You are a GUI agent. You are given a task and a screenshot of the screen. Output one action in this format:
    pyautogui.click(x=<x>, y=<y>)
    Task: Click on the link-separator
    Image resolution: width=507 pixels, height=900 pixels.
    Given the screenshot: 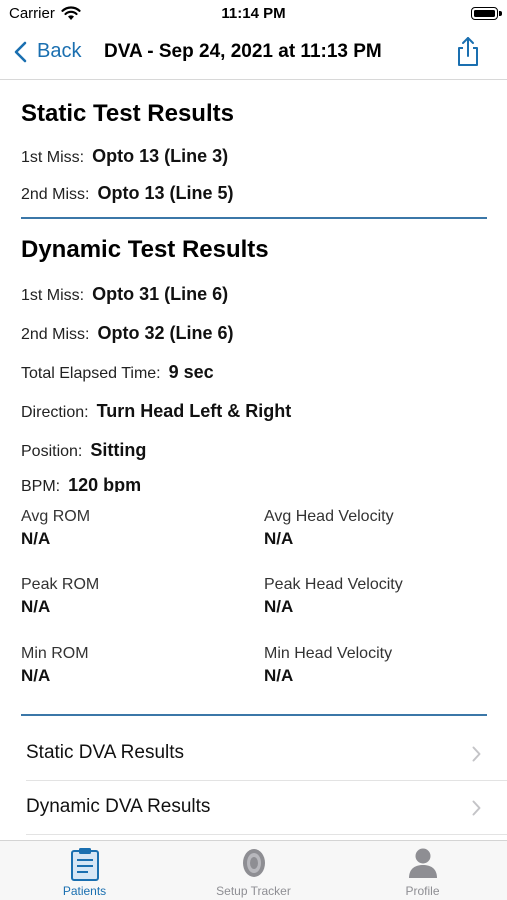 What is the action you would take?
    pyautogui.click(x=266, y=834)
    